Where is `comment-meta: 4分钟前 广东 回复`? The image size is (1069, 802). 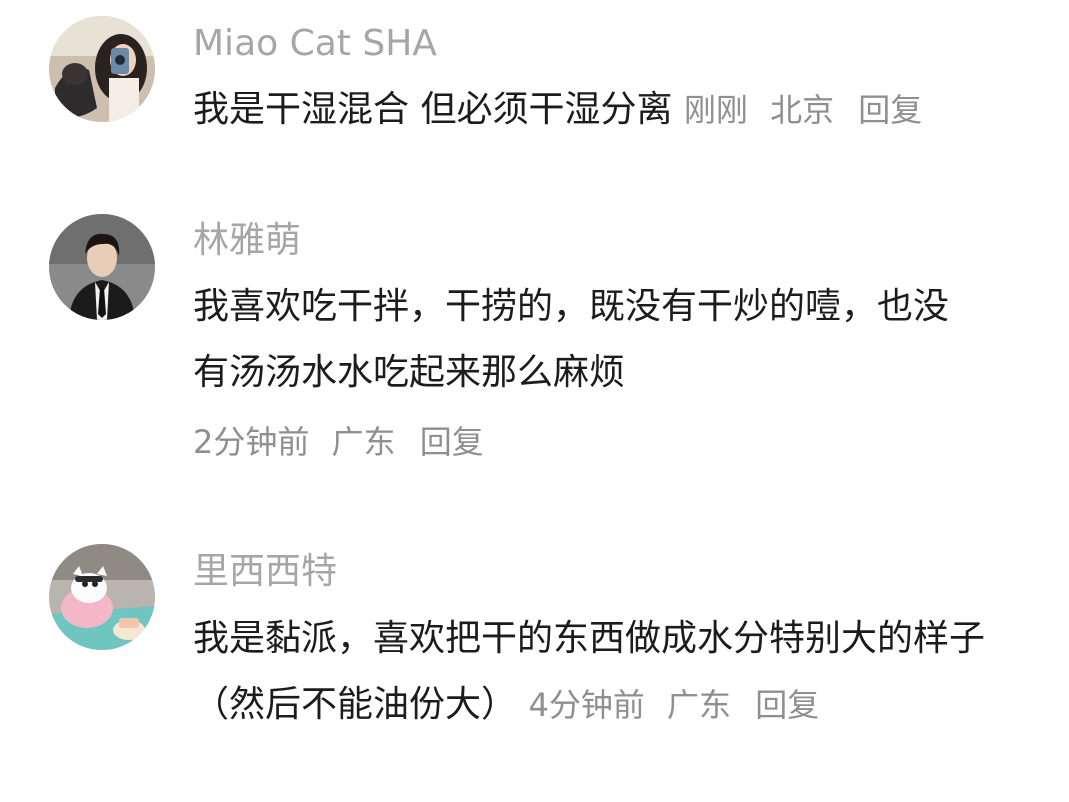
comment-meta: 4分钟前 广东 回复 is located at coordinates (673, 705).